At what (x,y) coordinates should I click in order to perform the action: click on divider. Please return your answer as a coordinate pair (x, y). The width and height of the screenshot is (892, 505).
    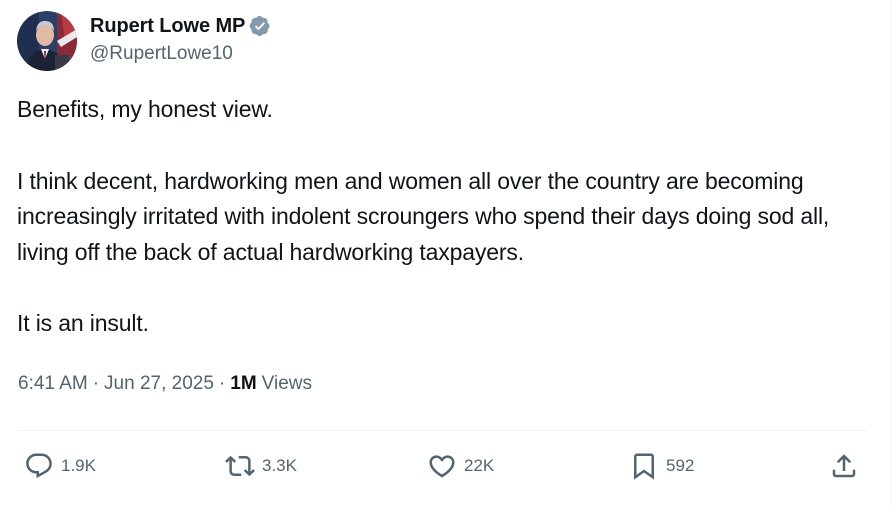
    Looking at the image, I should click on (442, 430).